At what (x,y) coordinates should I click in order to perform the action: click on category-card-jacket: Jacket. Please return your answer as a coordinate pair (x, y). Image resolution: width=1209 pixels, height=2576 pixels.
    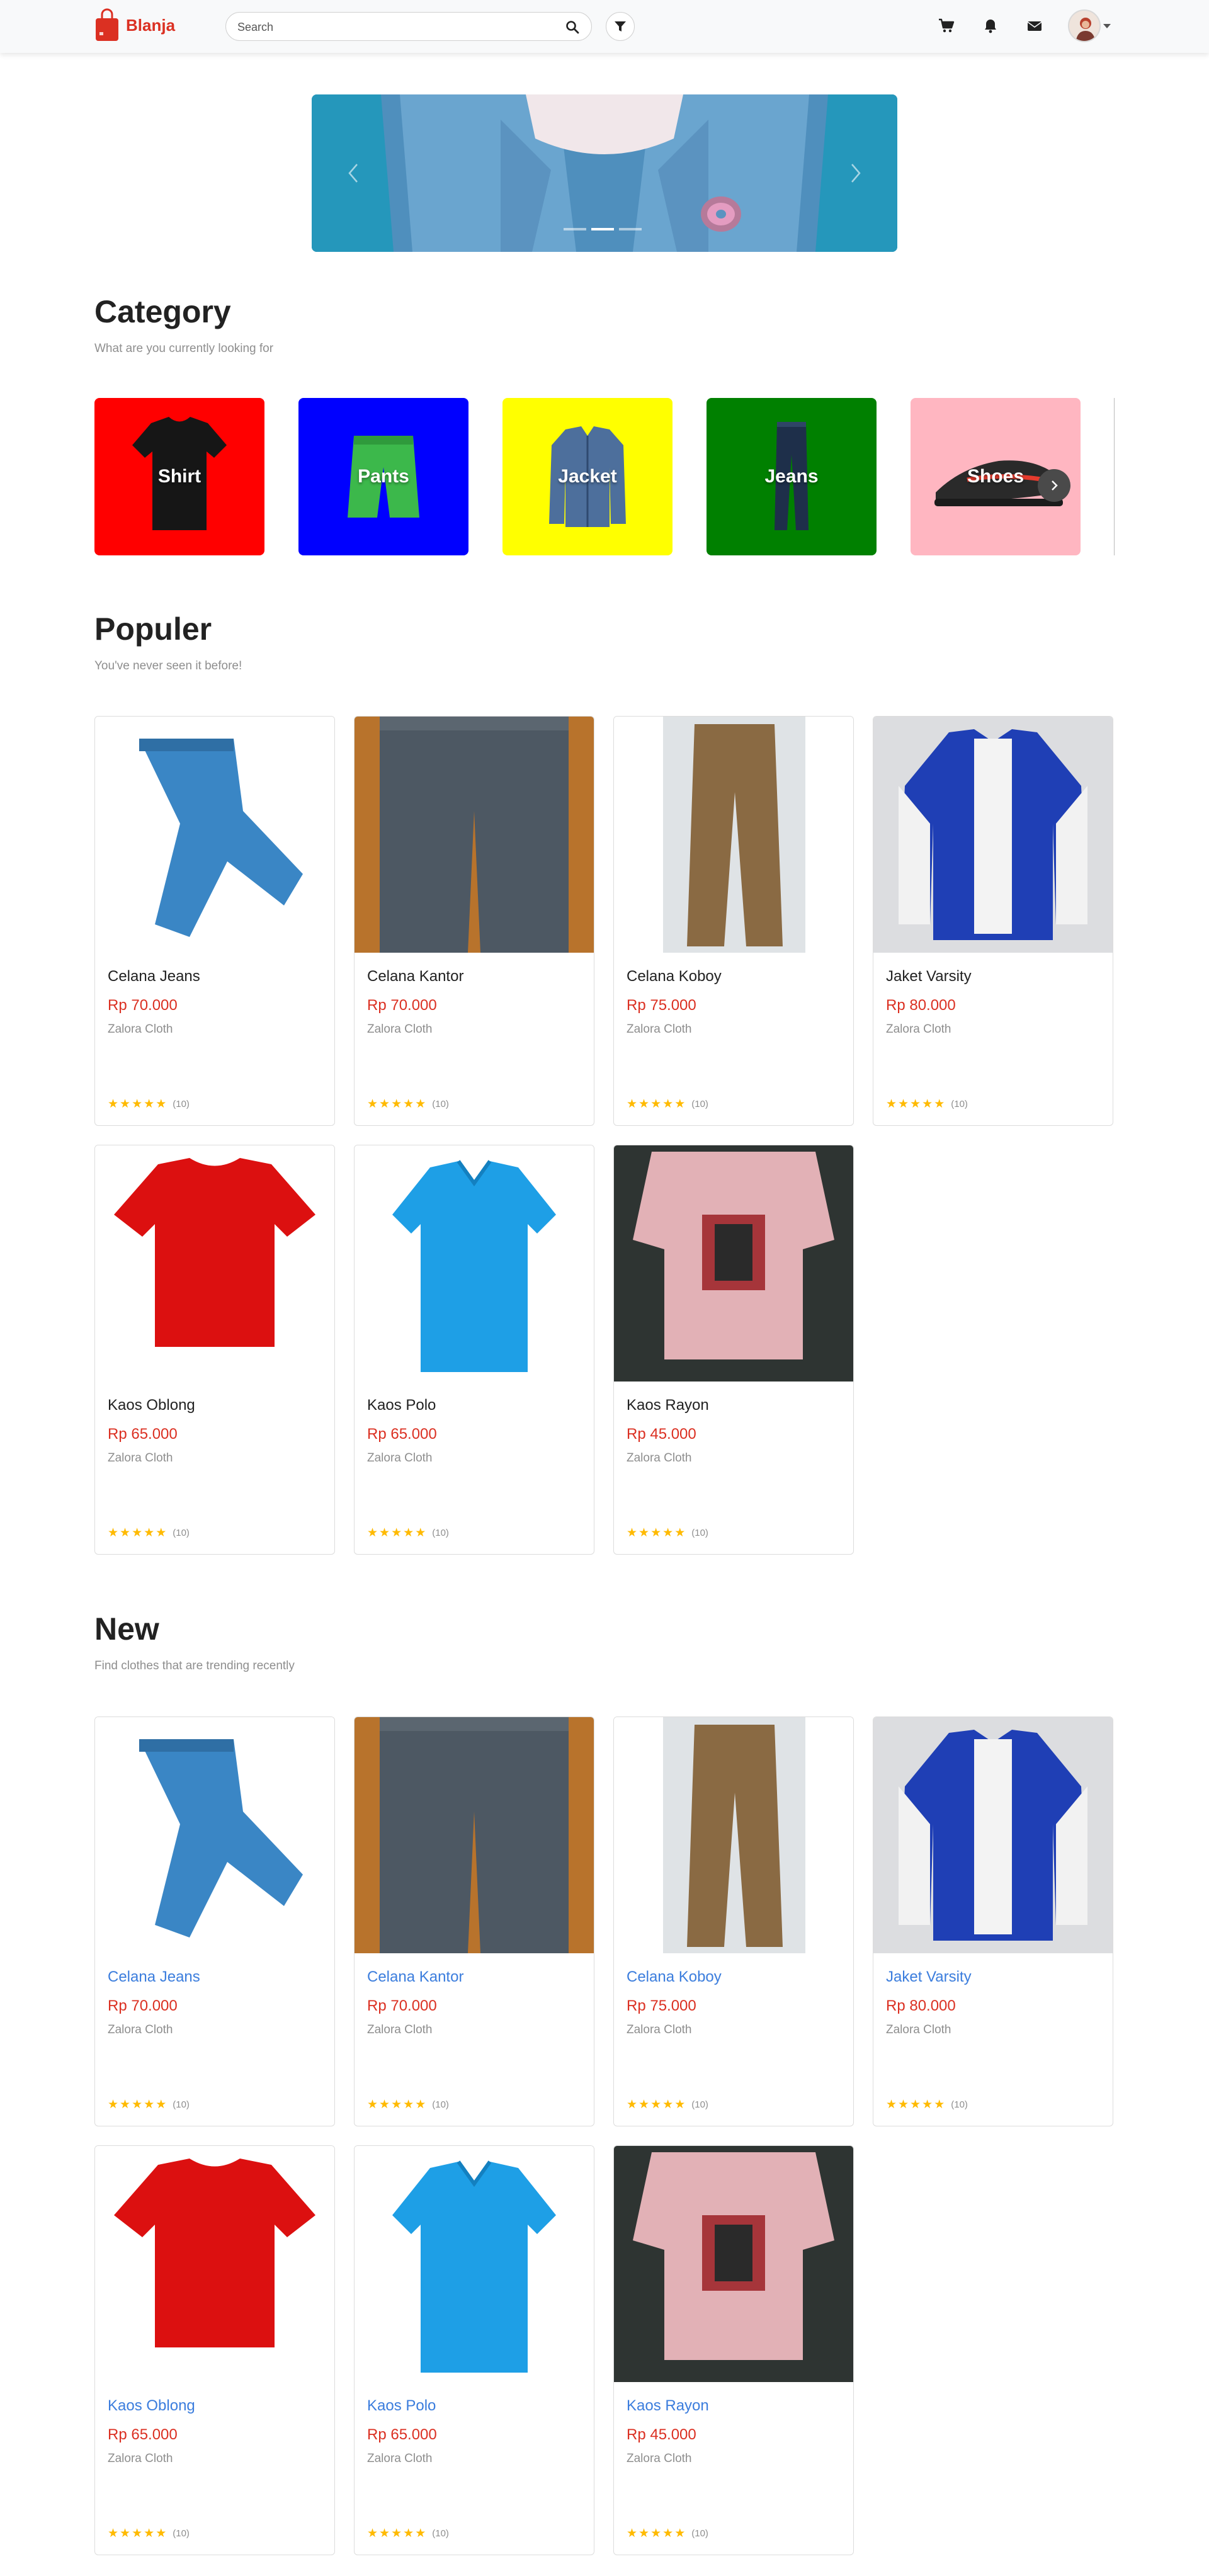
    Looking at the image, I should click on (587, 476).